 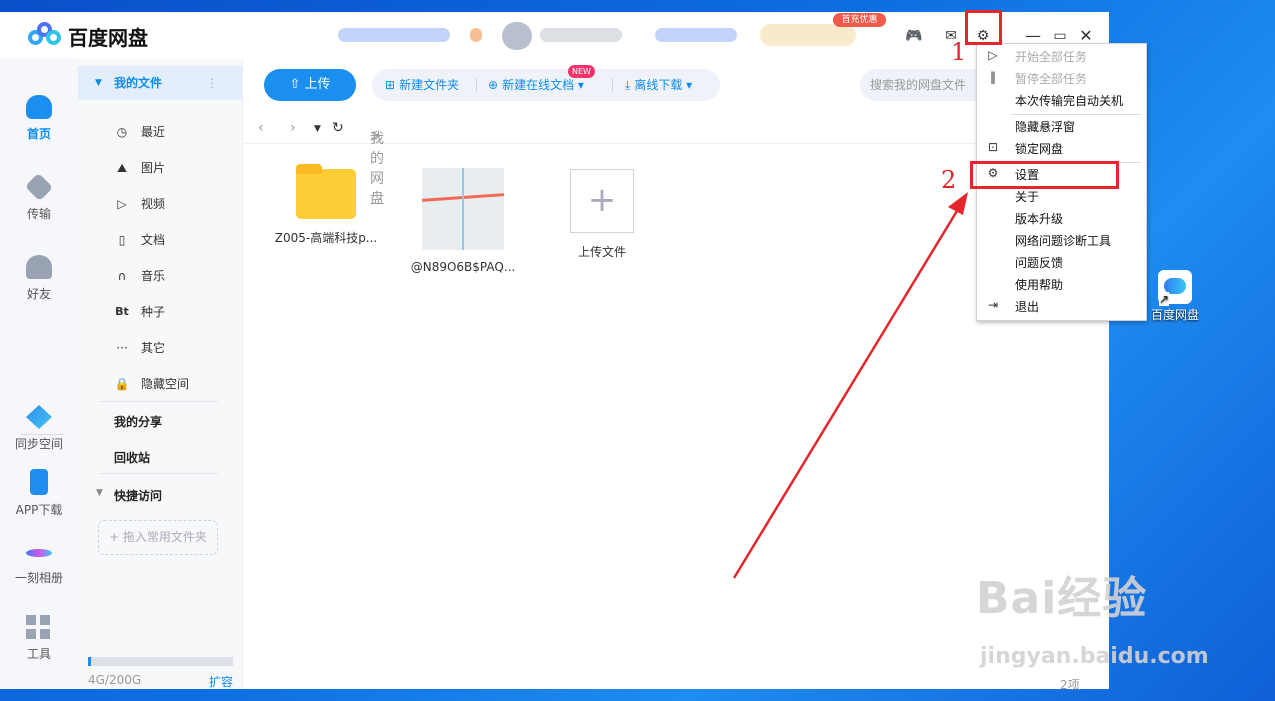 I want to click on baidu-netdisk-shortcut-icon, so click(x=1175, y=288).